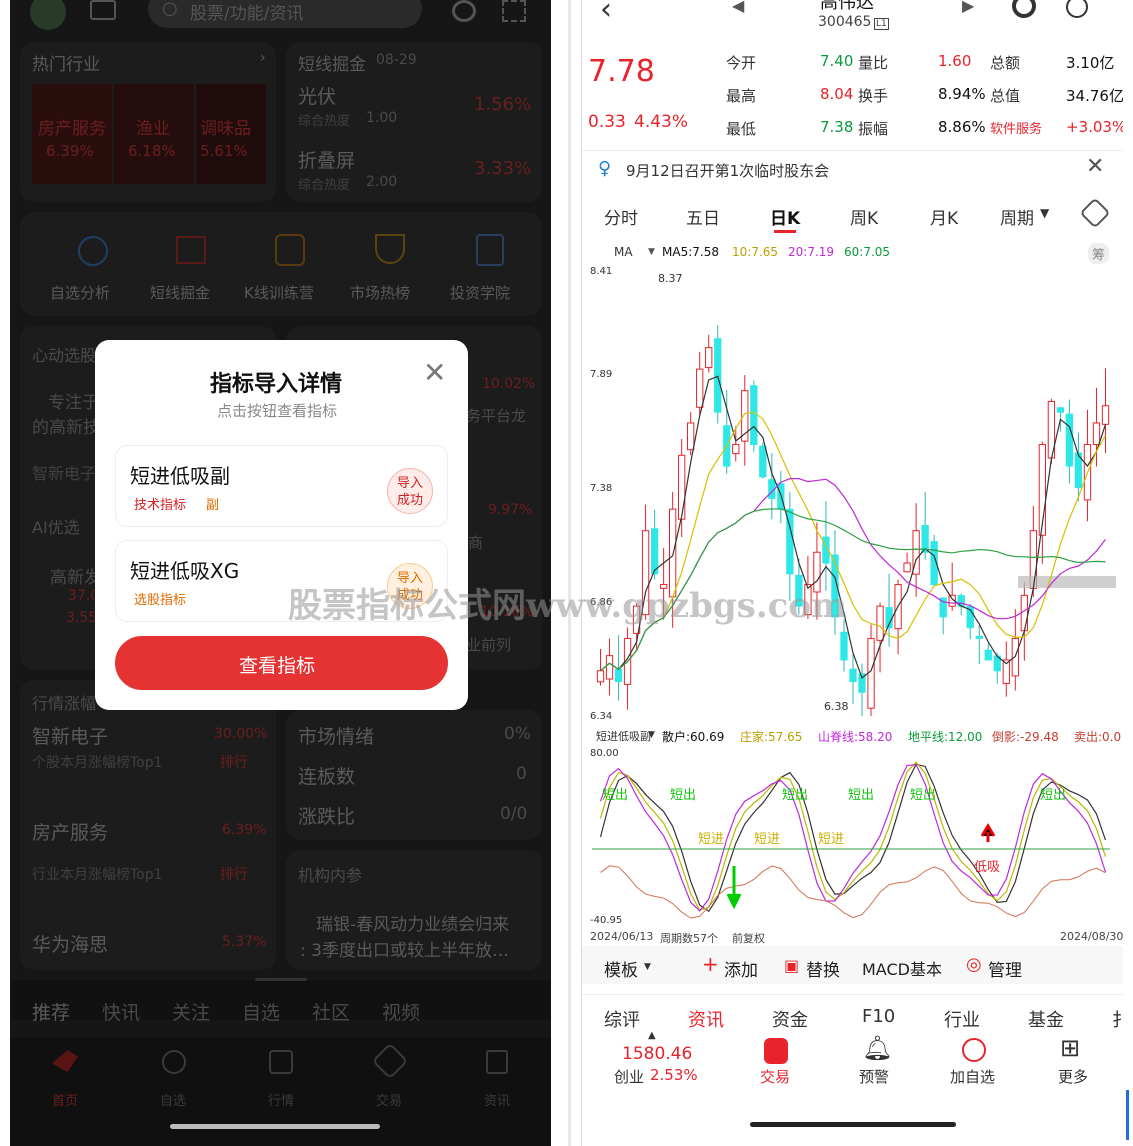  What do you see at coordinates (711, 839) in the screenshot?
I see `signal-label: 短进` at bounding box center [711, 839].